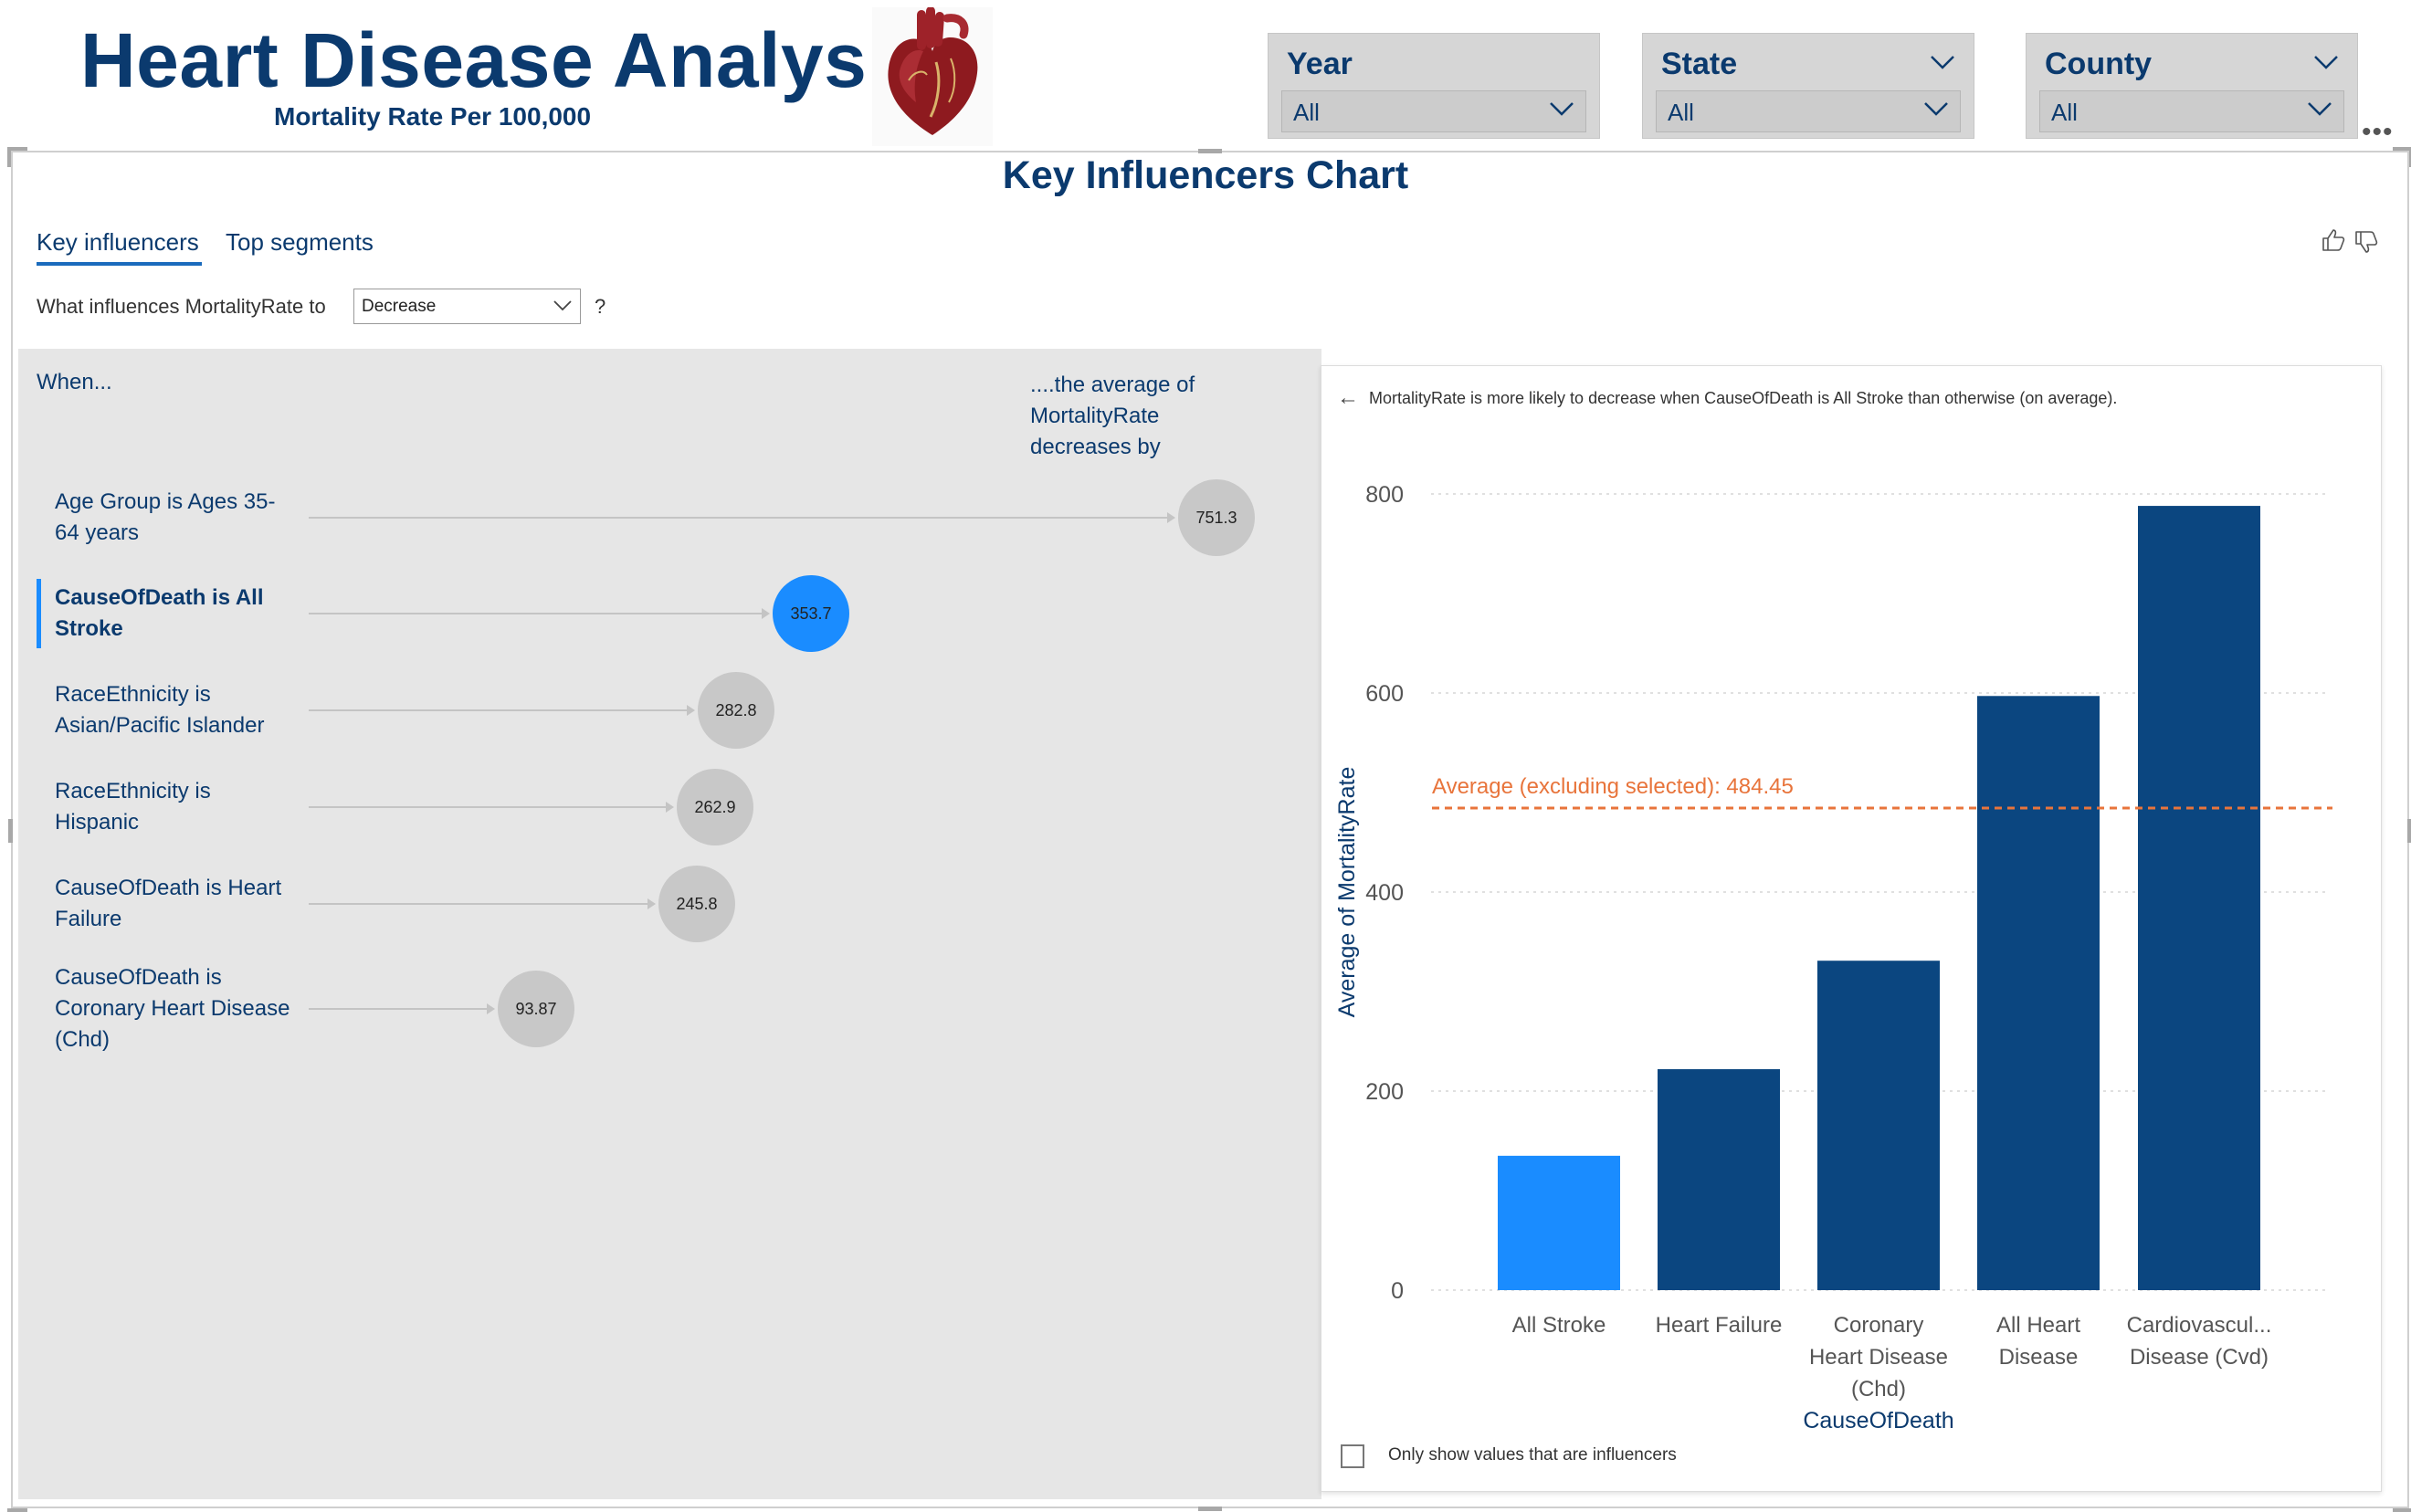 Image resolution: width=2411 pixels, height=1512 pixels. What do you see at coordinates (1306, 112) in the screenshot?
I see `slicer-year-value: All` at bounding box center [1306, 112].